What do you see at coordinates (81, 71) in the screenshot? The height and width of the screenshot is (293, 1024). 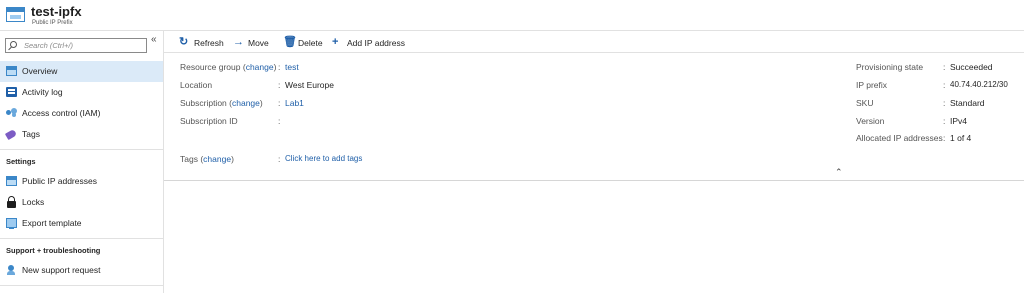 I see `menu-item-overview: Overview` at bounding box center [81, 71].